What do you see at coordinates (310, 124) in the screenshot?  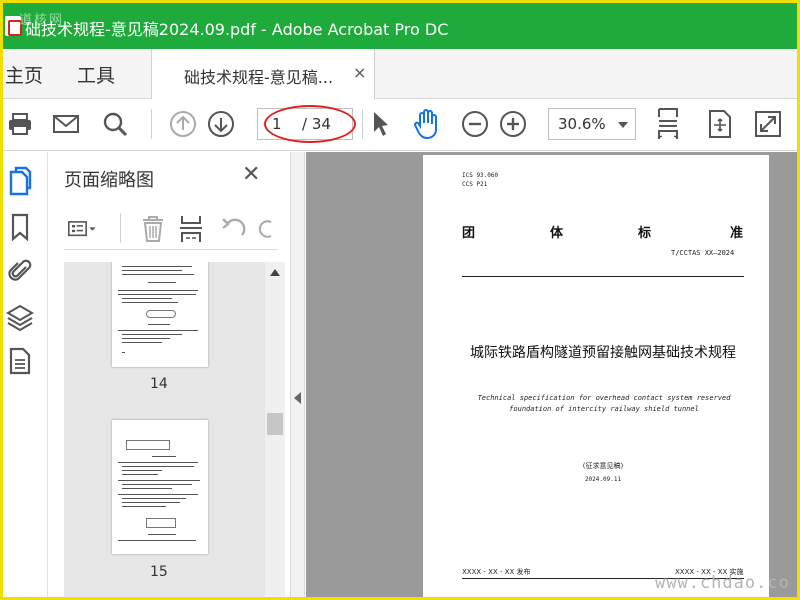 I see `annotation-ellipse` at bounding box center [310, 124].